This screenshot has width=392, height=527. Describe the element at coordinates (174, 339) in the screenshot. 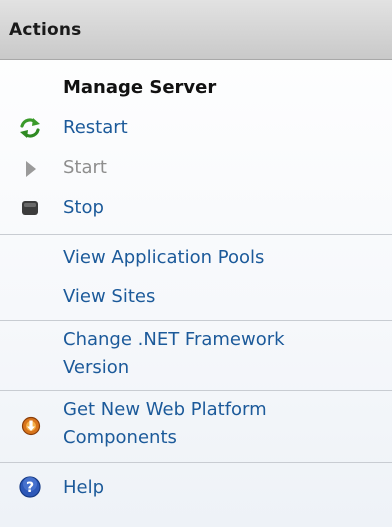

I see `change-net-framework-line1: Change .NET Framework` at that location.